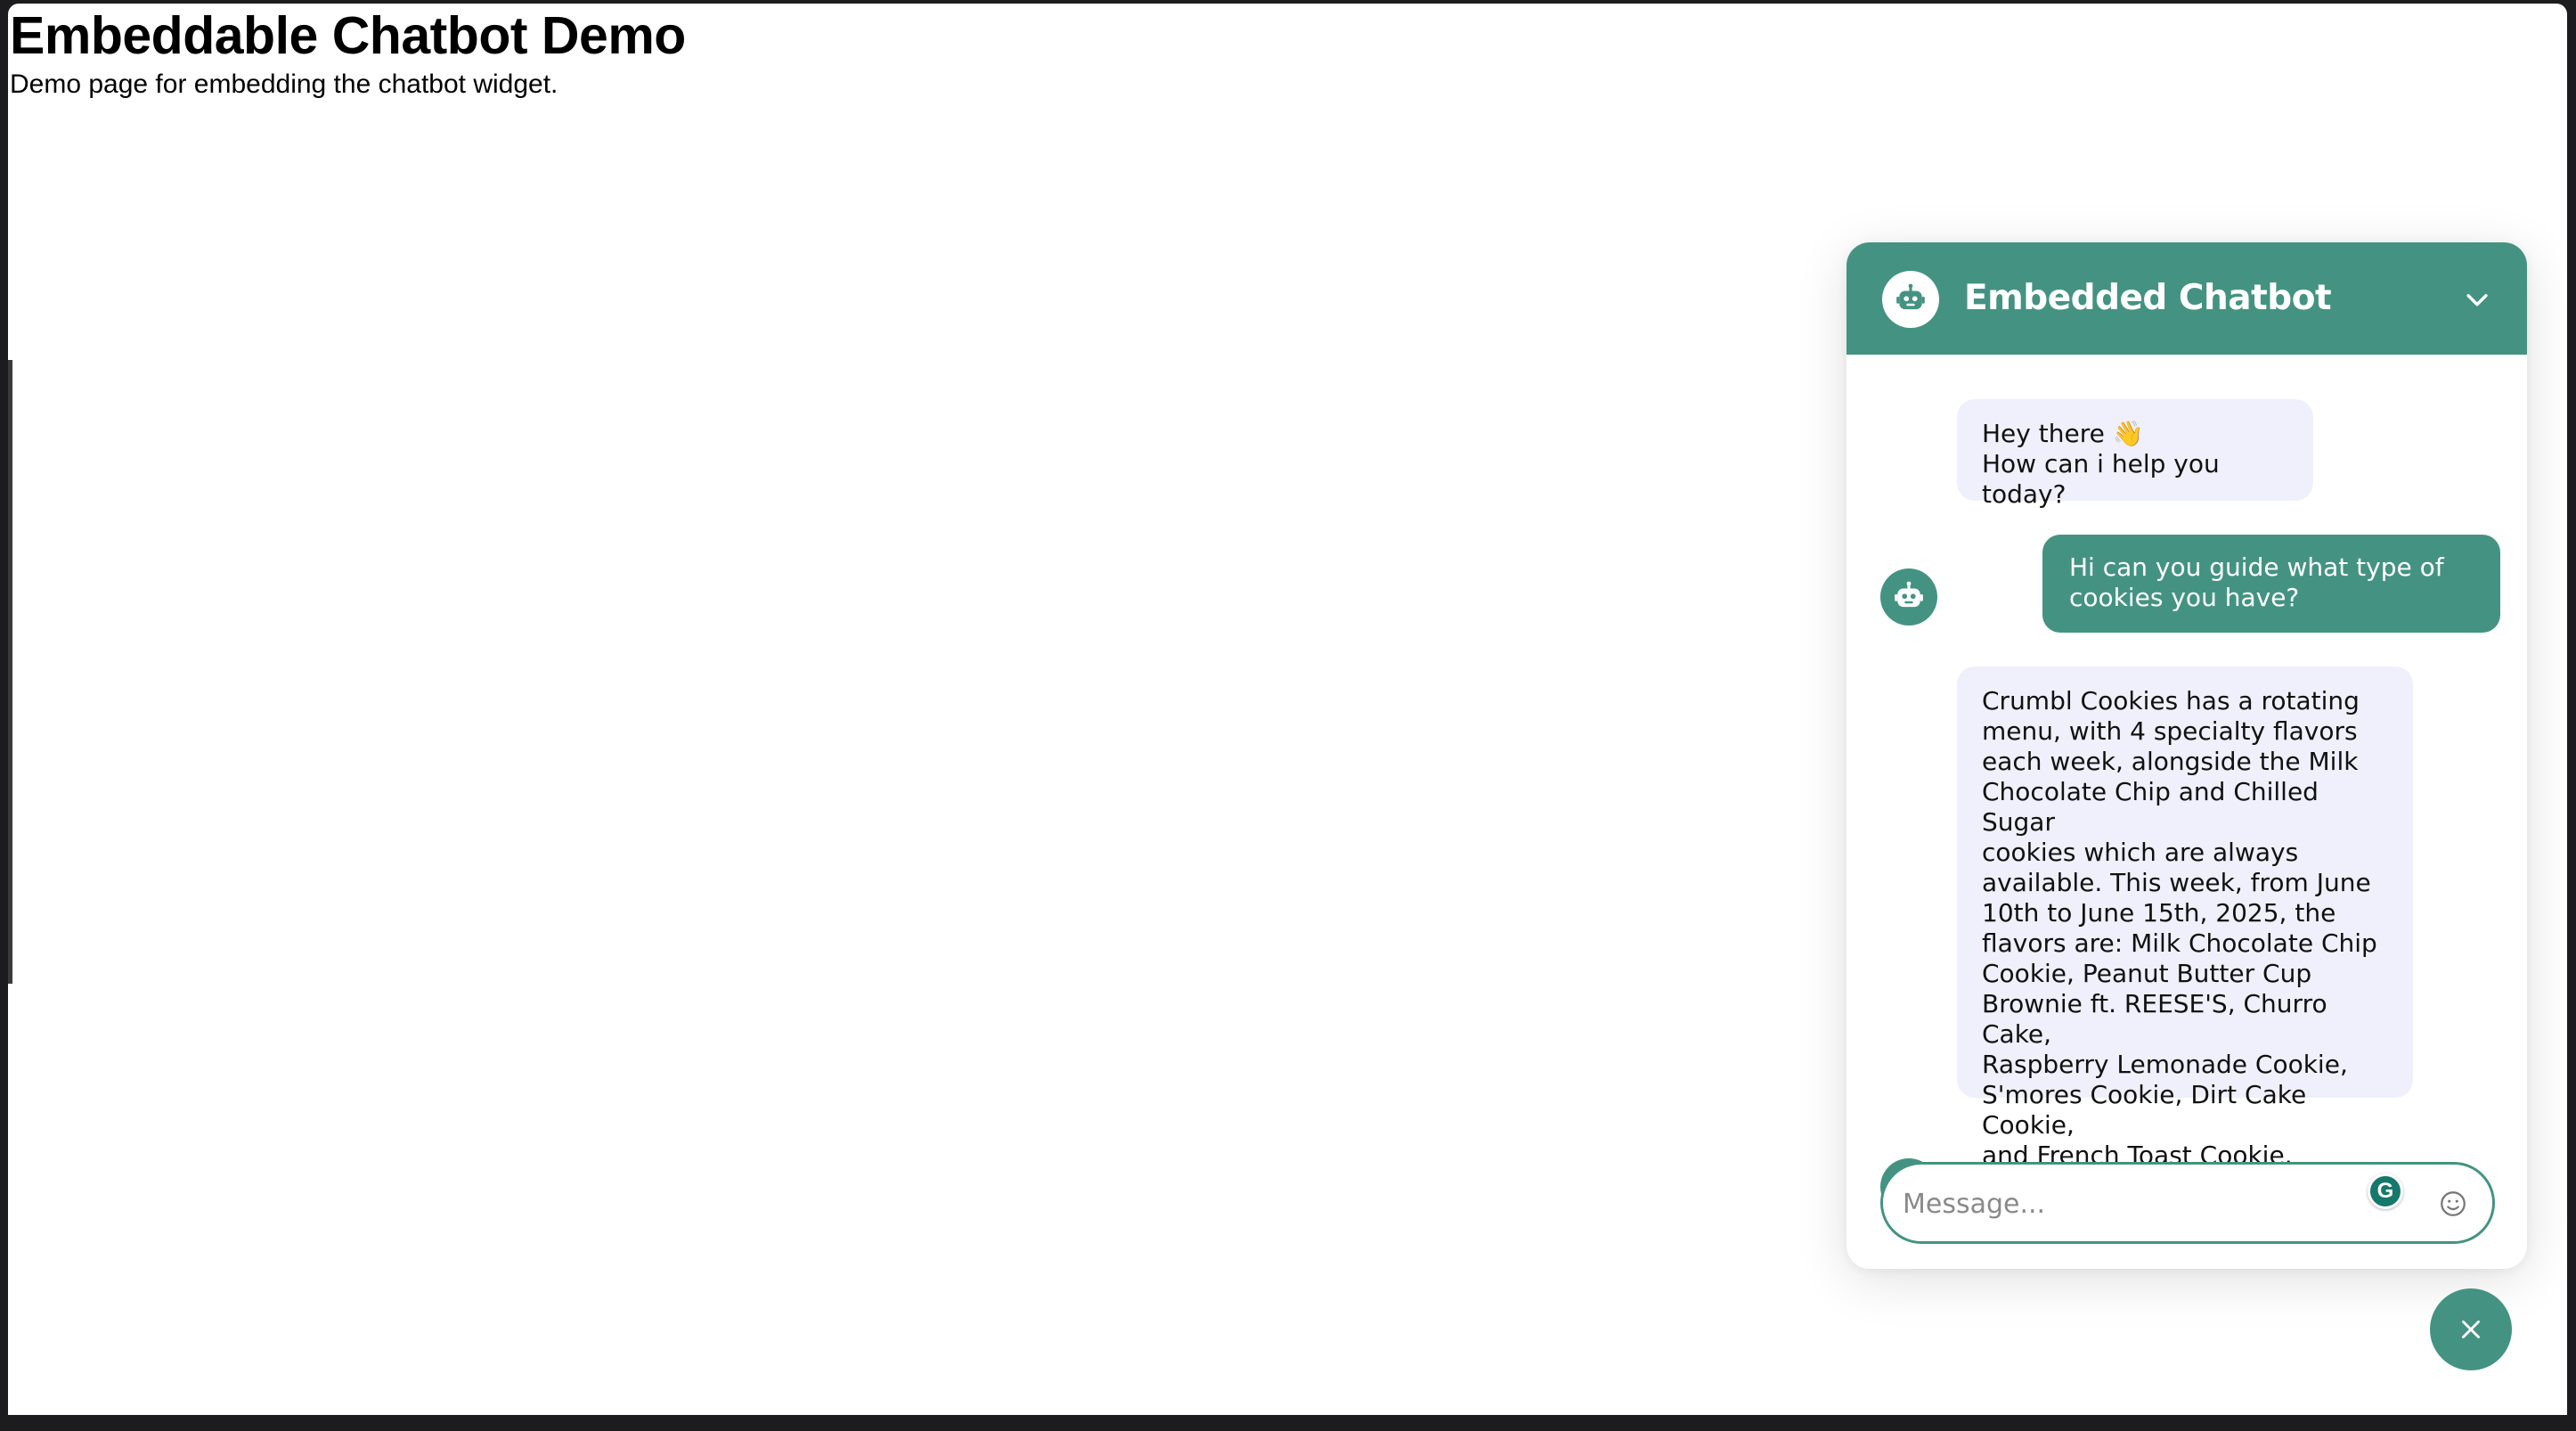 This screenshot has width=2576, height=1431. Describe the element at coordinates (1911, 299) in the screenshot. I see `robot-icon` at that location.